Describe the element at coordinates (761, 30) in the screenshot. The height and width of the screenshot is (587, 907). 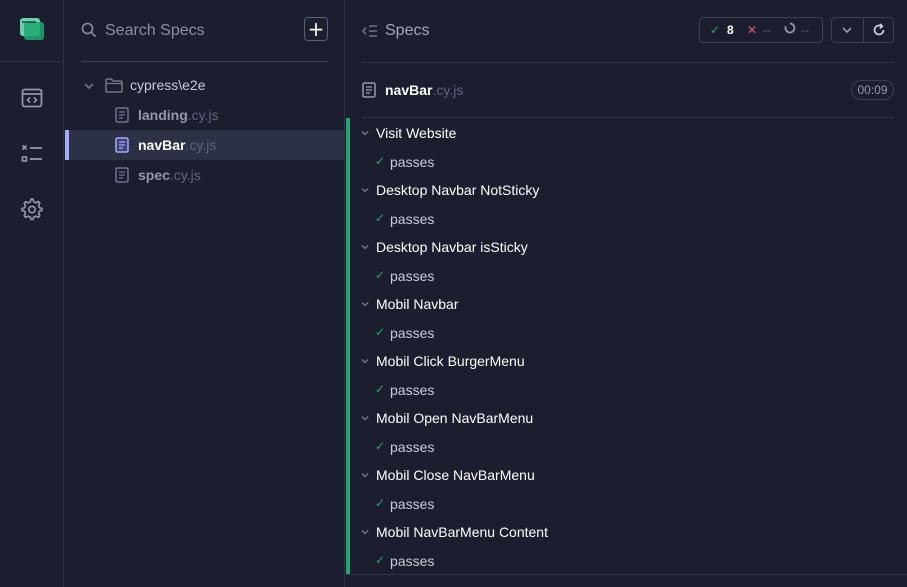
I see `run-stats: ✓ 8 ✕ -- --` at that location.